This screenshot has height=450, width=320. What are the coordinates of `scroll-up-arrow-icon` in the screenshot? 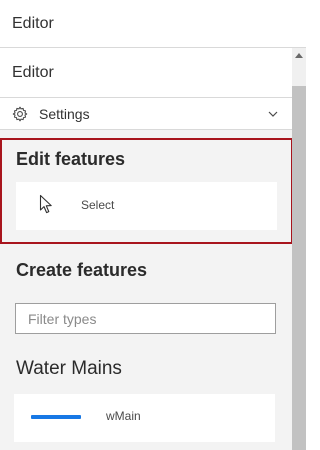 It's located at (299, 55).